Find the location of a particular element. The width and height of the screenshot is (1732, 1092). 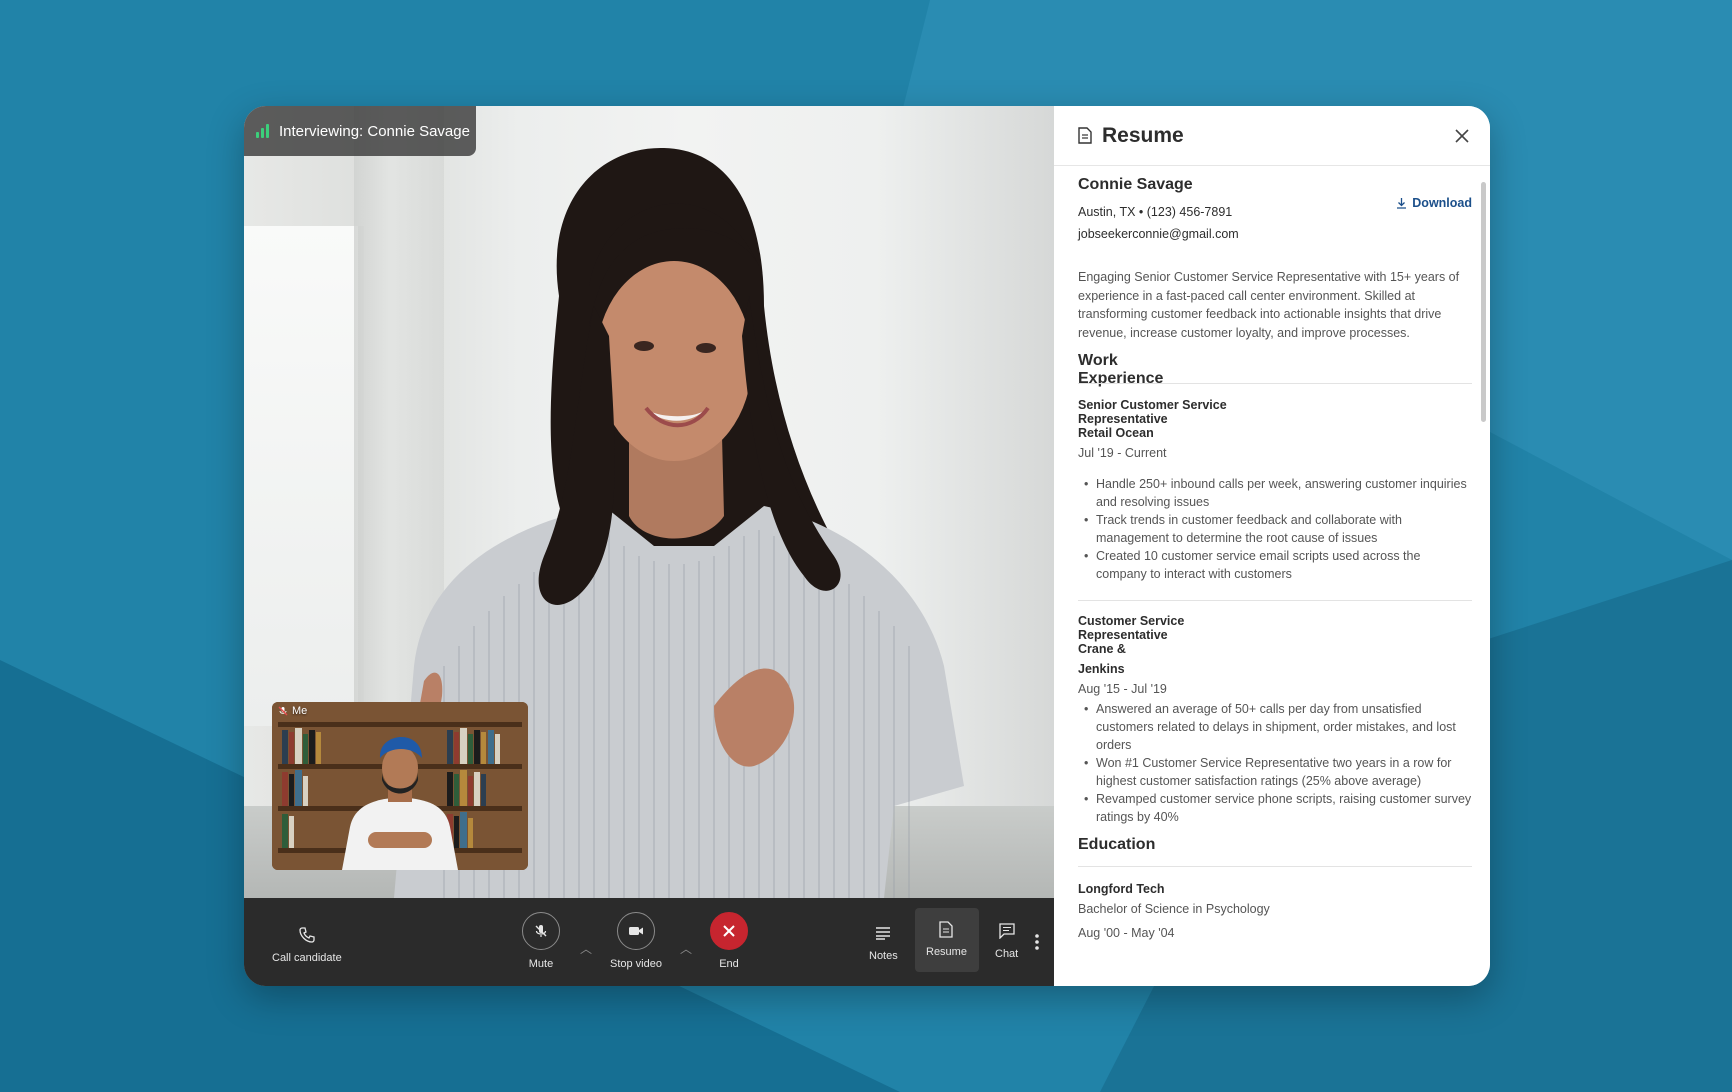

signal-strength-icon is located at coordinates (262, 131).